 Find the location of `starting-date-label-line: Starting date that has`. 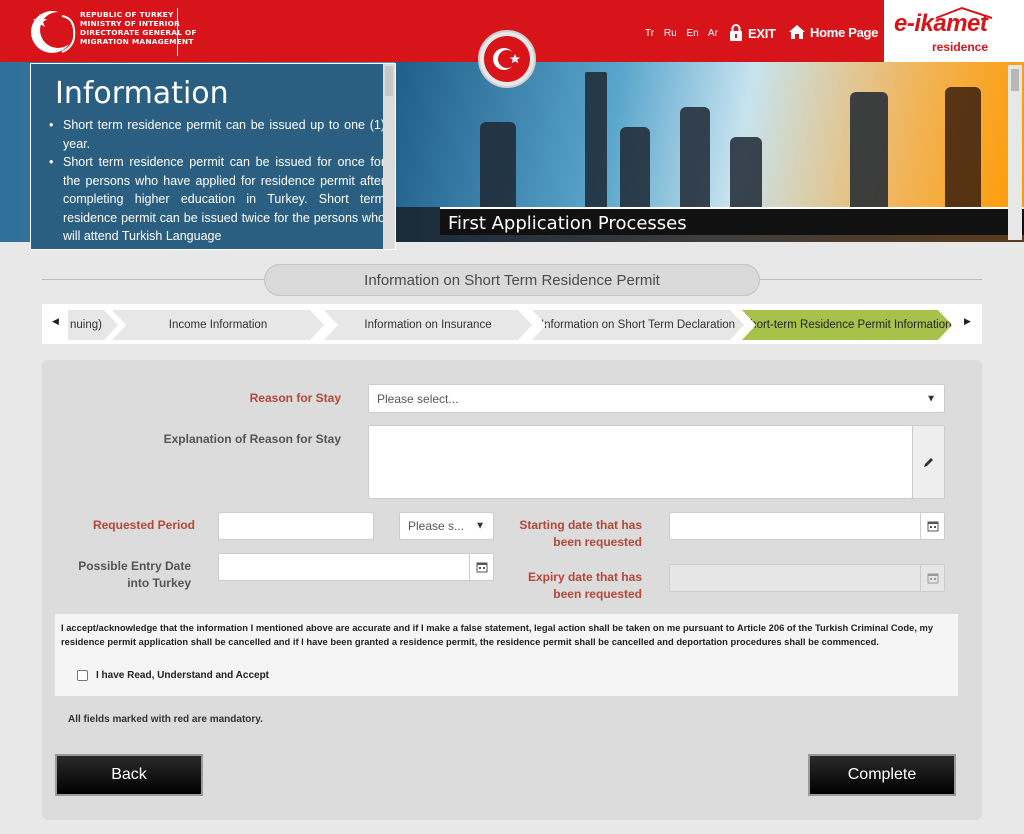

starting-date-label-line: Starting date that has is located at coordinates (580, 525).